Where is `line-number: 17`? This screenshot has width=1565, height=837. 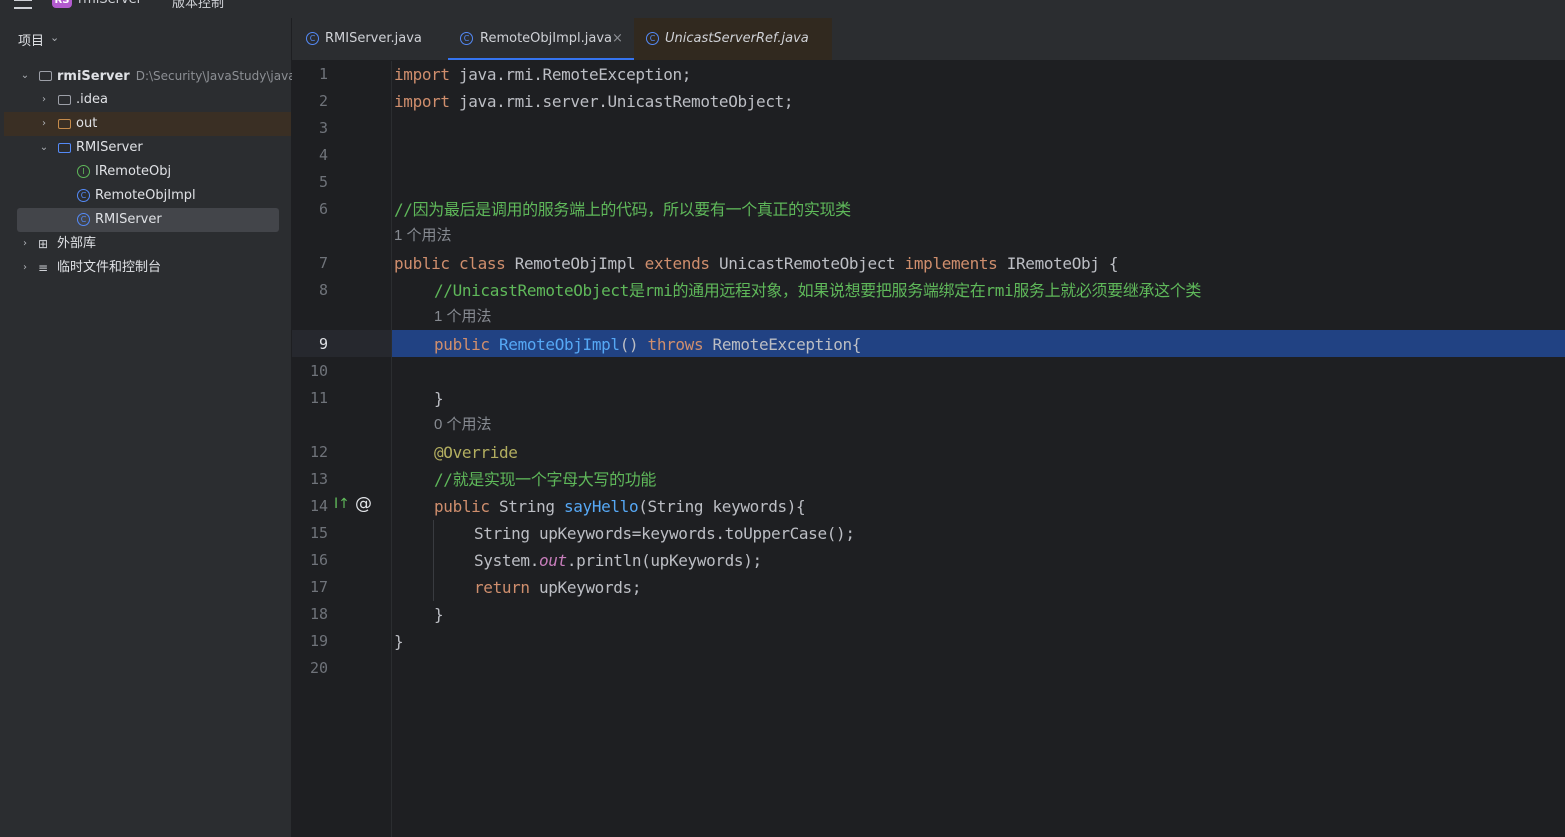
line-number: 17 is located at coordinates (318, 587).